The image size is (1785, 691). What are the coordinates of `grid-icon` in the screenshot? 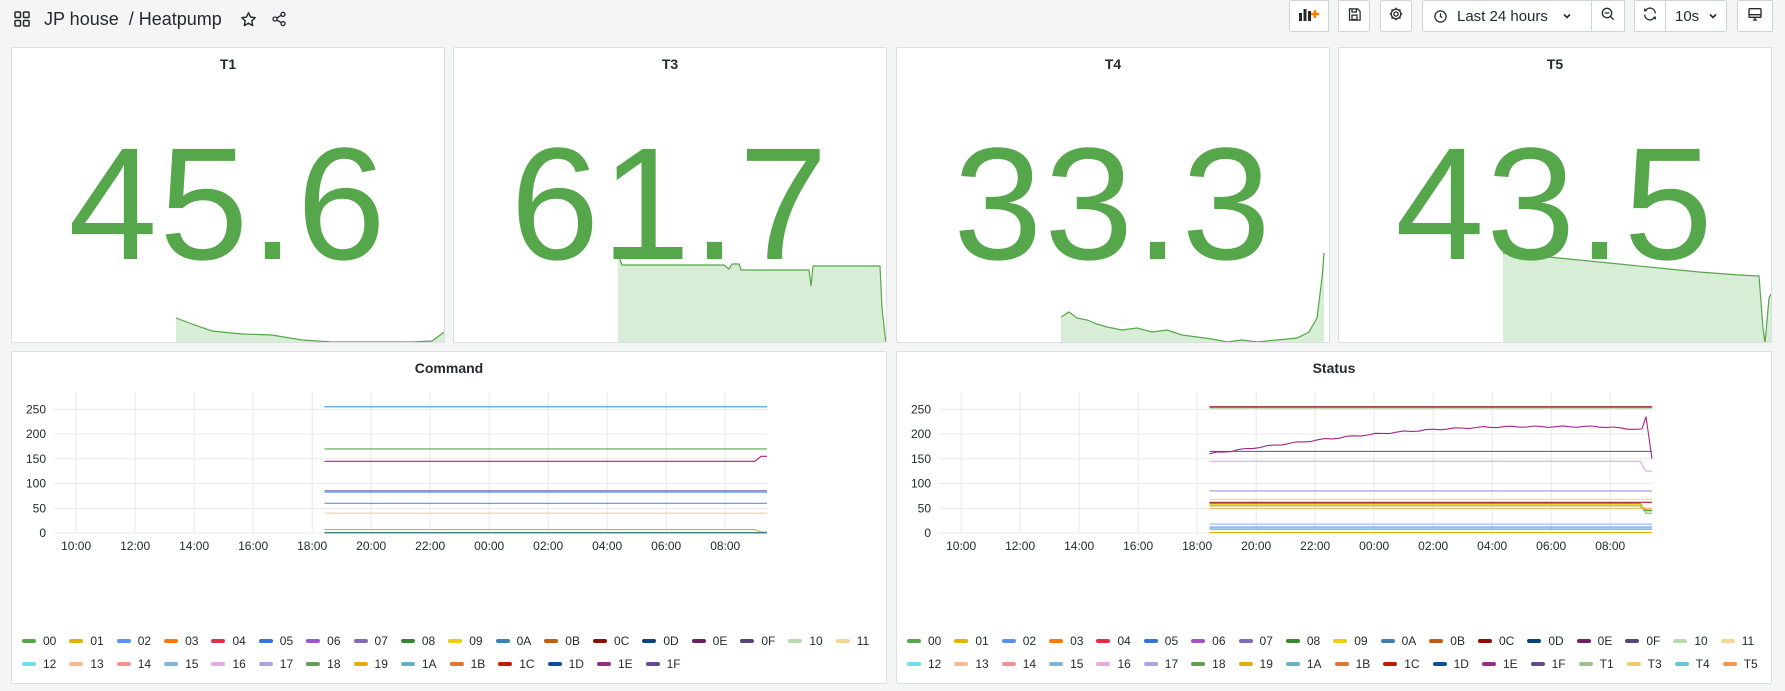 It's located at (22, 19).